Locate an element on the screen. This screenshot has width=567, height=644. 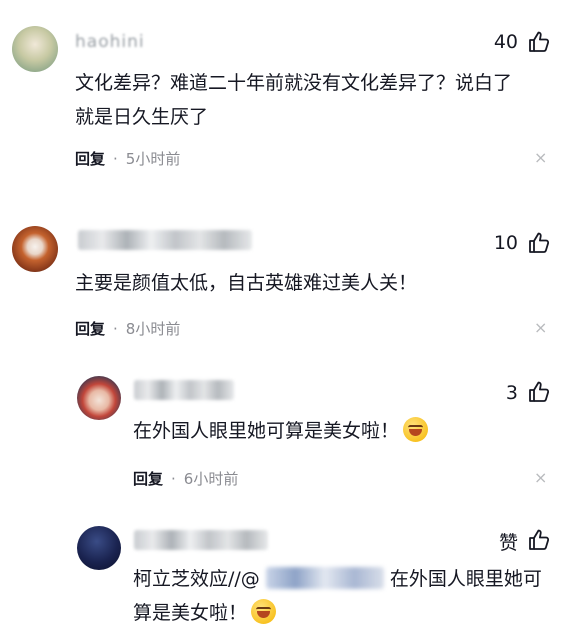
comment-text-segment: 柯立芝效应//@ is located at coordinates (196, 579).